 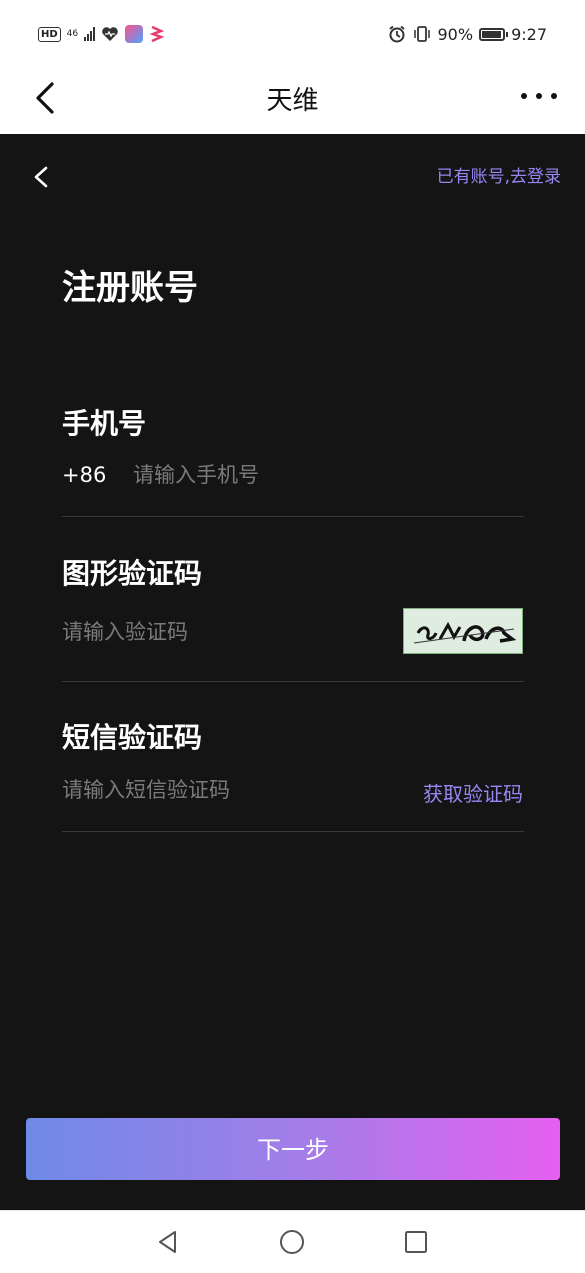 I want to click on recents-square-icon, so click(x=416, y=1242).